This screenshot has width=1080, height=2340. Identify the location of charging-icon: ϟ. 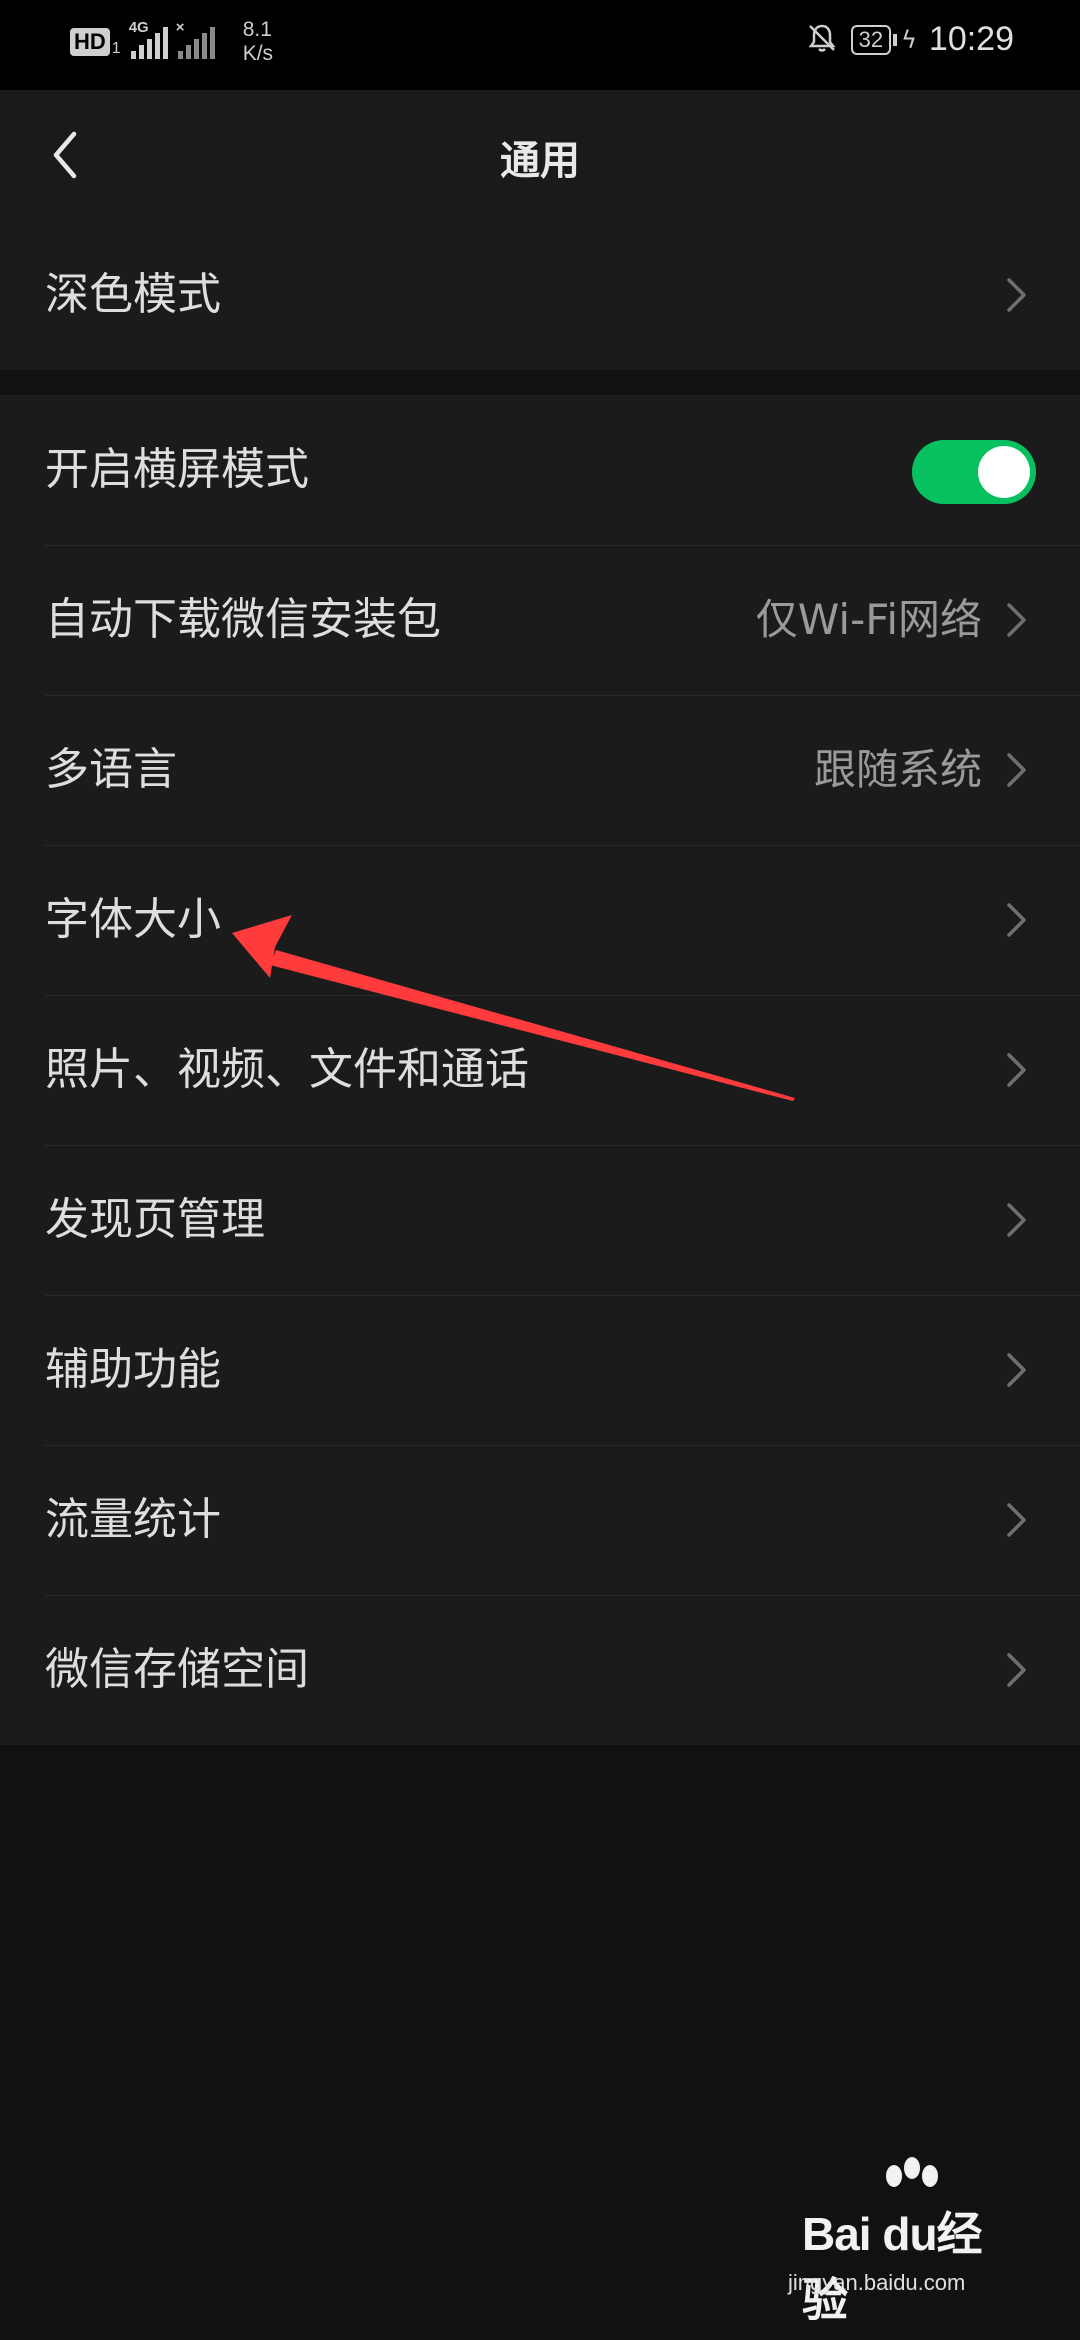
(909, 39).